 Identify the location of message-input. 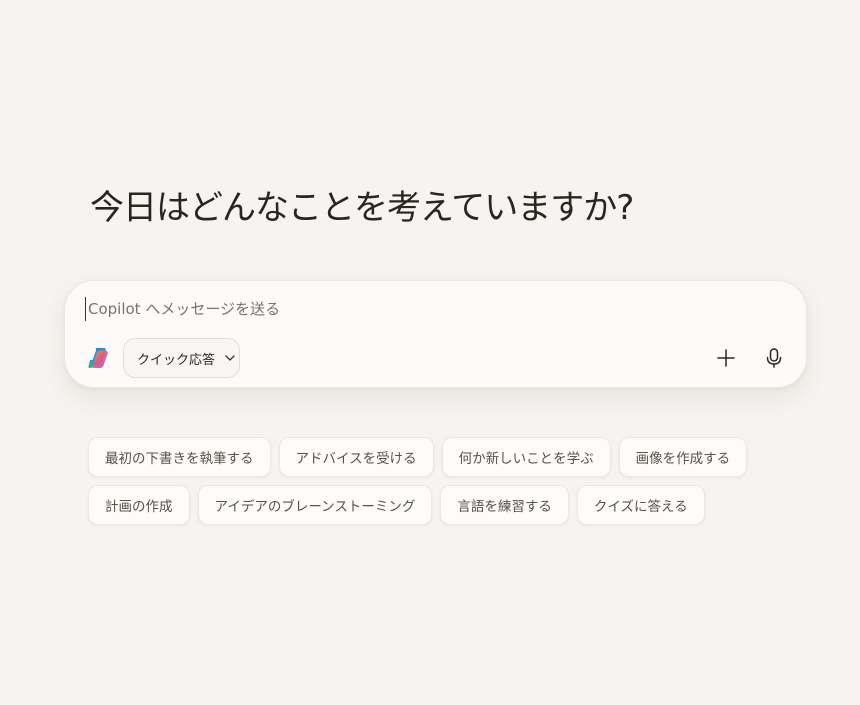
(431, 309).